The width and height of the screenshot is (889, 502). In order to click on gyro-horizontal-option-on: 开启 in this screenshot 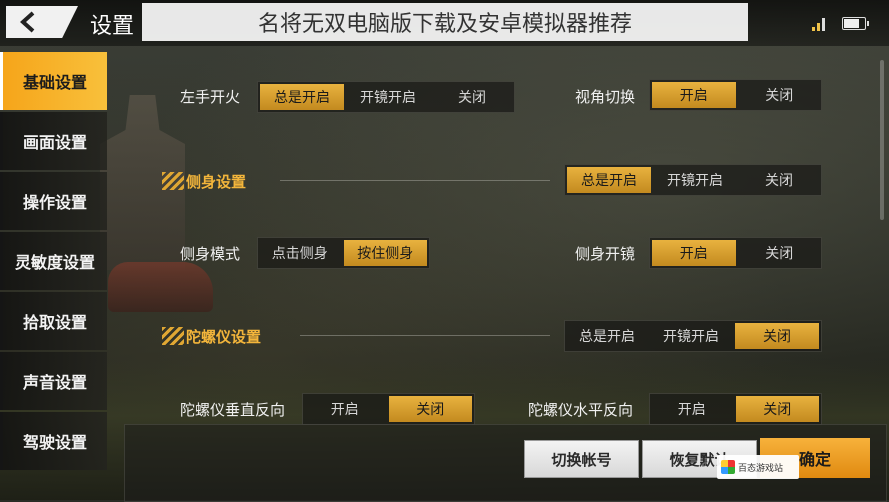, I will do `click(692, 409)`.